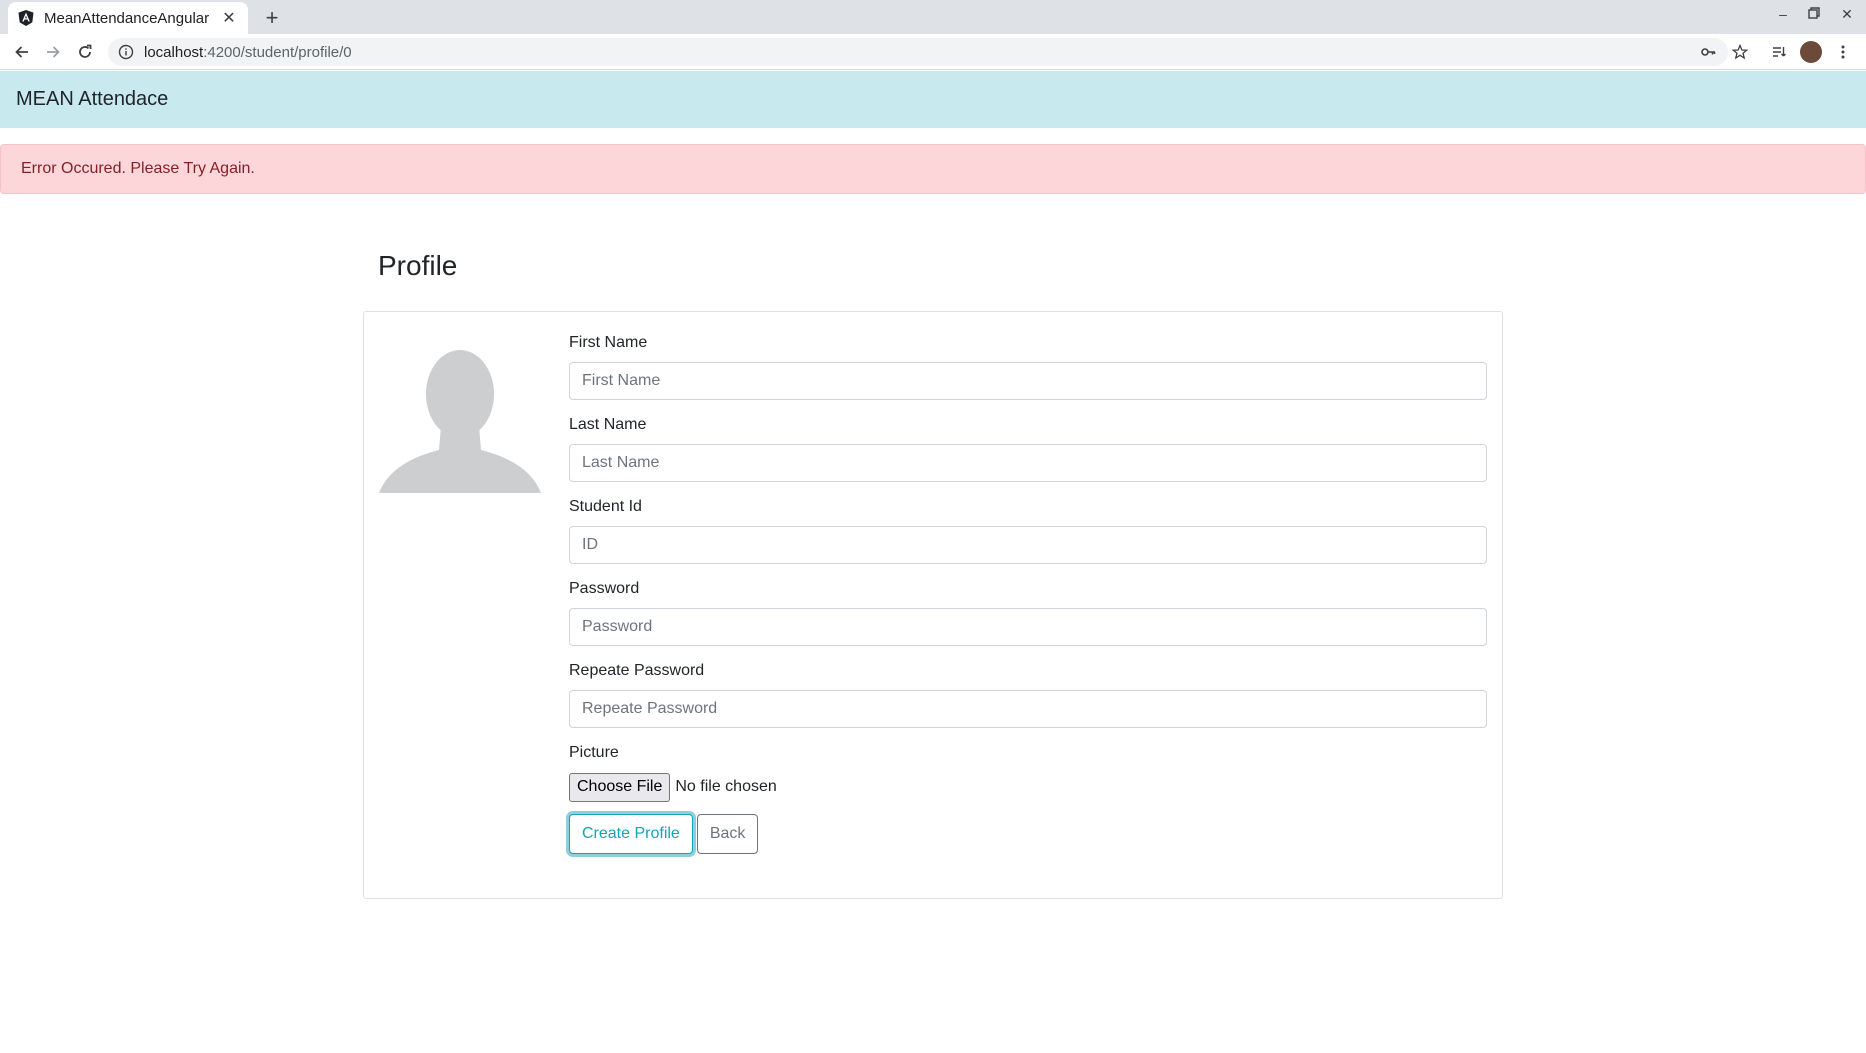  What do you see at coordinates (1811, 52) in the screenshot?
I see `profile-avatar` at bounding box center [1811, 52].